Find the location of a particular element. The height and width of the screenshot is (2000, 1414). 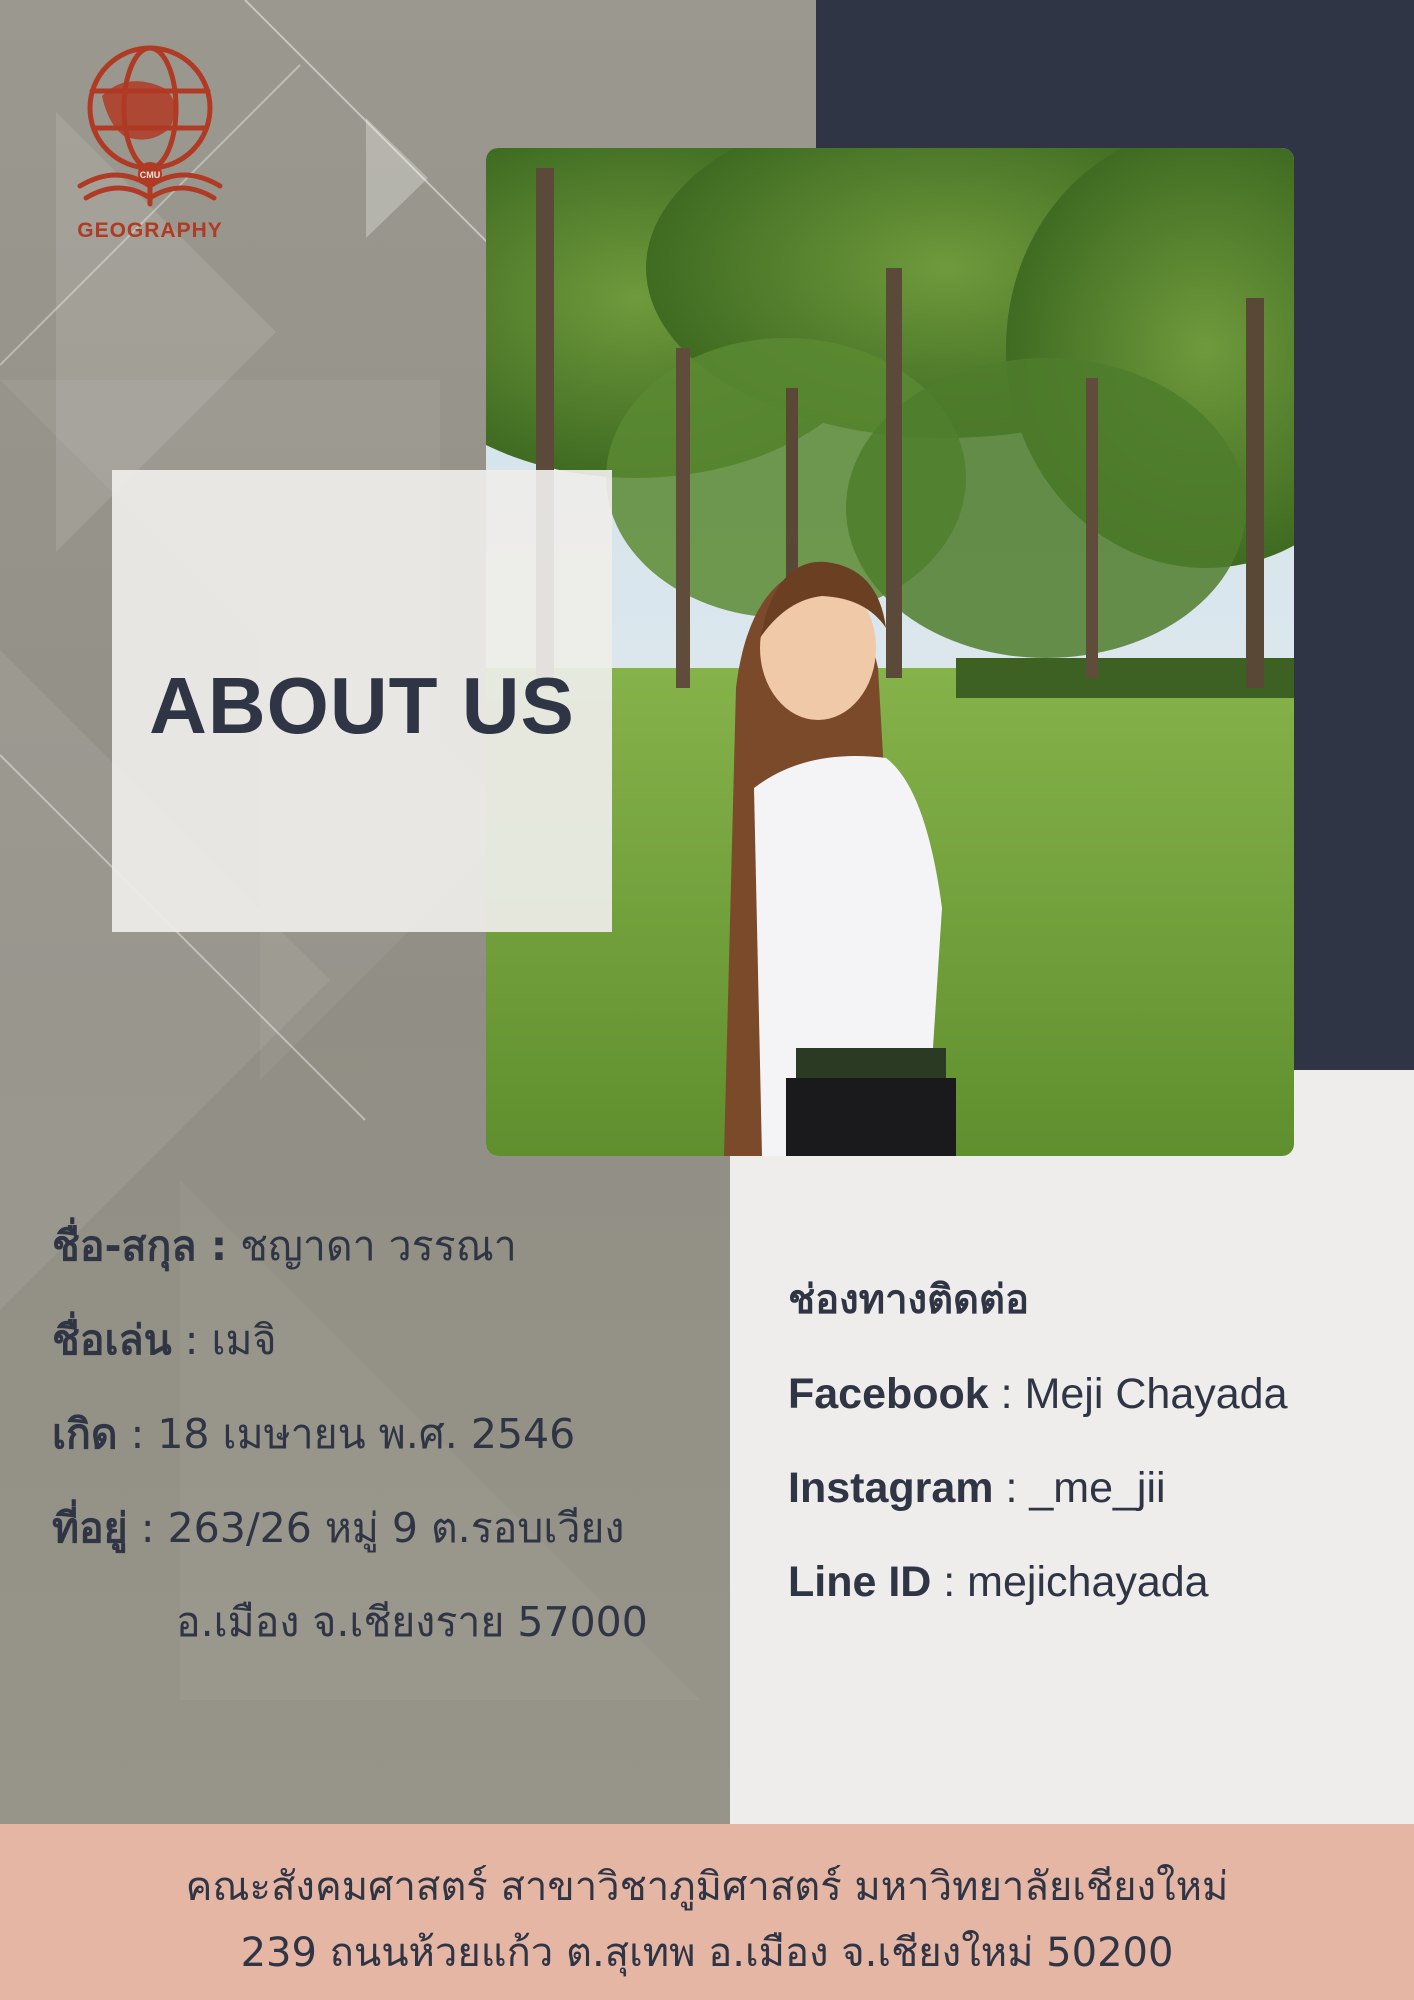

instagram-value: : _me_jii is located at coordinates (1079, 1488).